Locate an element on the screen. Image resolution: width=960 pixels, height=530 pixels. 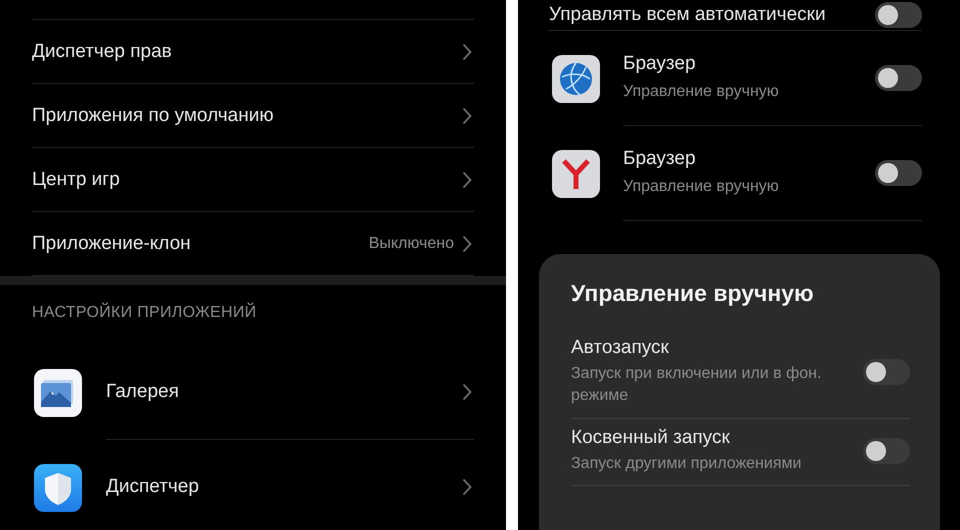
setting-label: Управлять всем автоматически is located at coordinates (687, 15).